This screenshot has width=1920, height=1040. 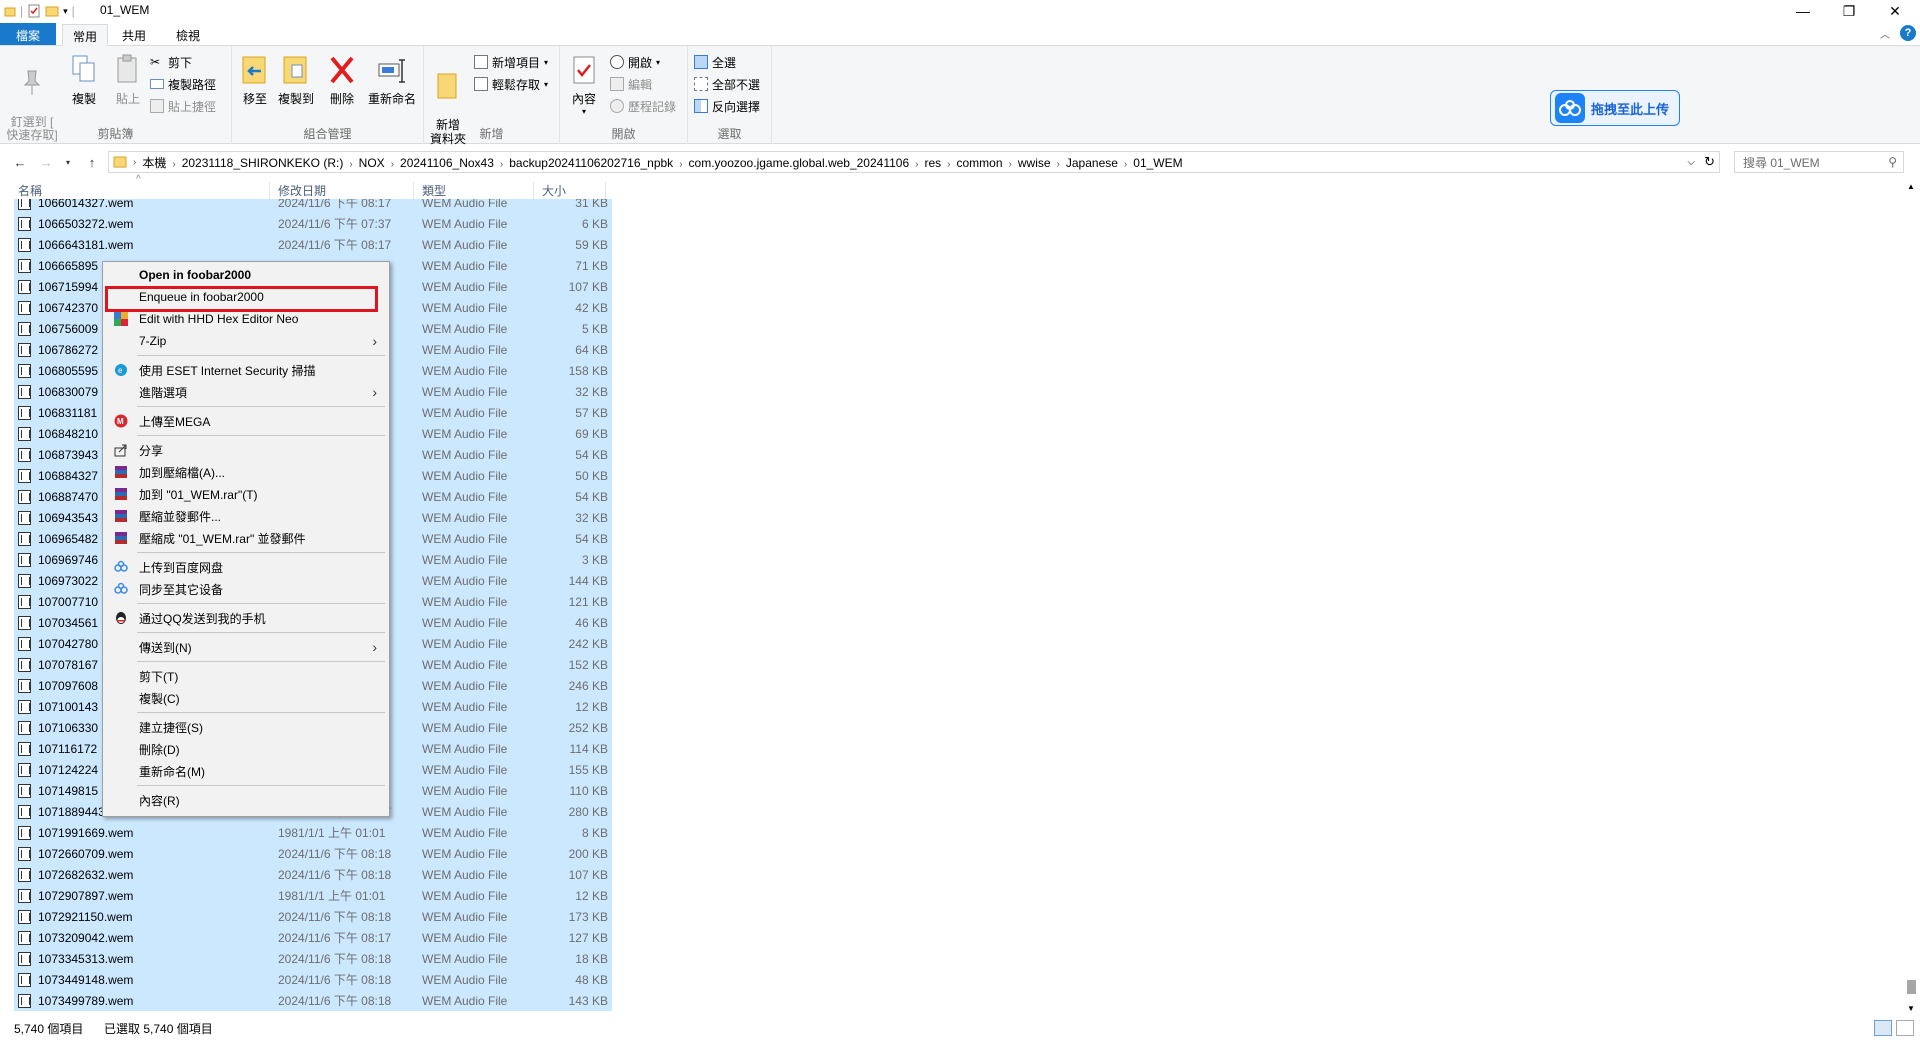 I want to click on back-button: ←, so click(x=20, y=162).